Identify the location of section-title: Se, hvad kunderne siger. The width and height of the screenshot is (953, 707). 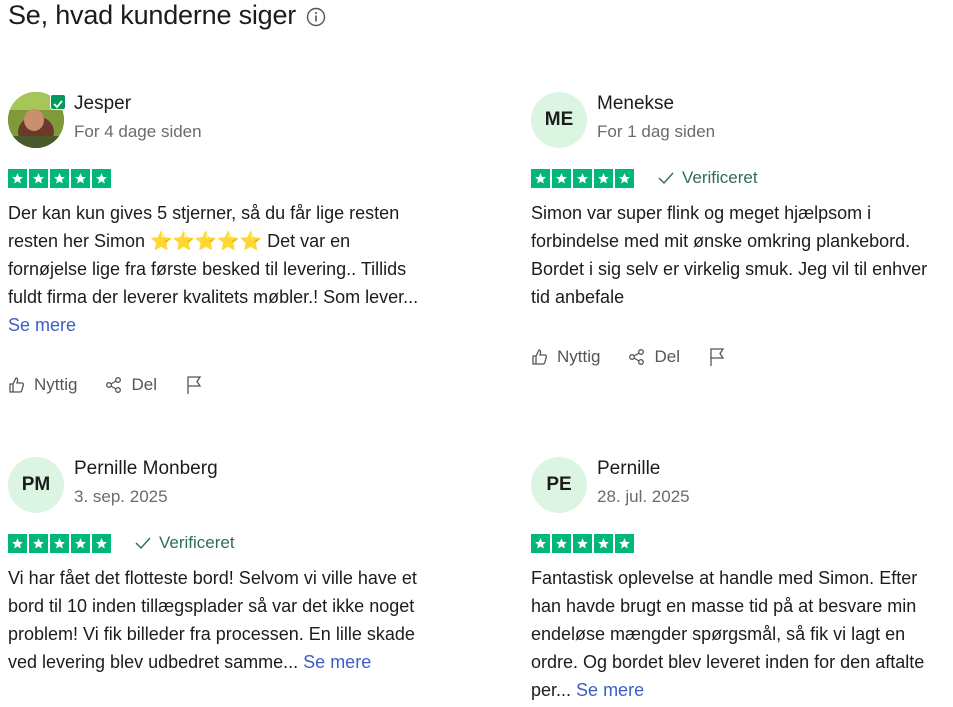
(167, 15).